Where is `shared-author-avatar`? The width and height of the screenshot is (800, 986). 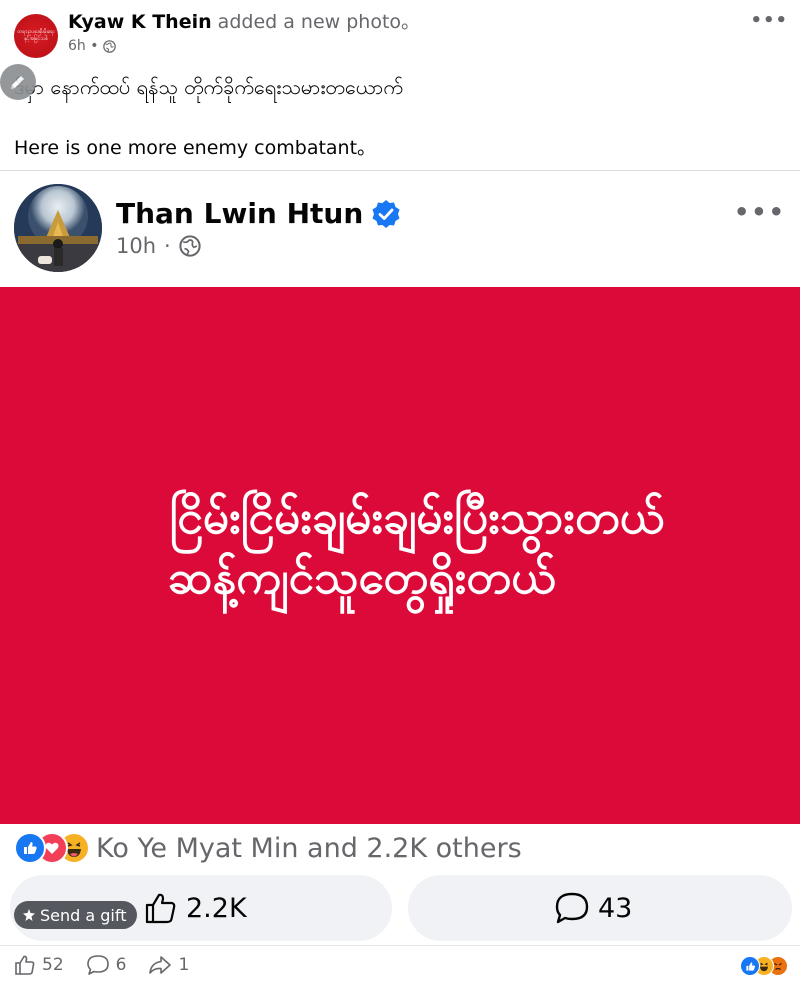
shared-author-avatar is located at coordinates (58, 228).